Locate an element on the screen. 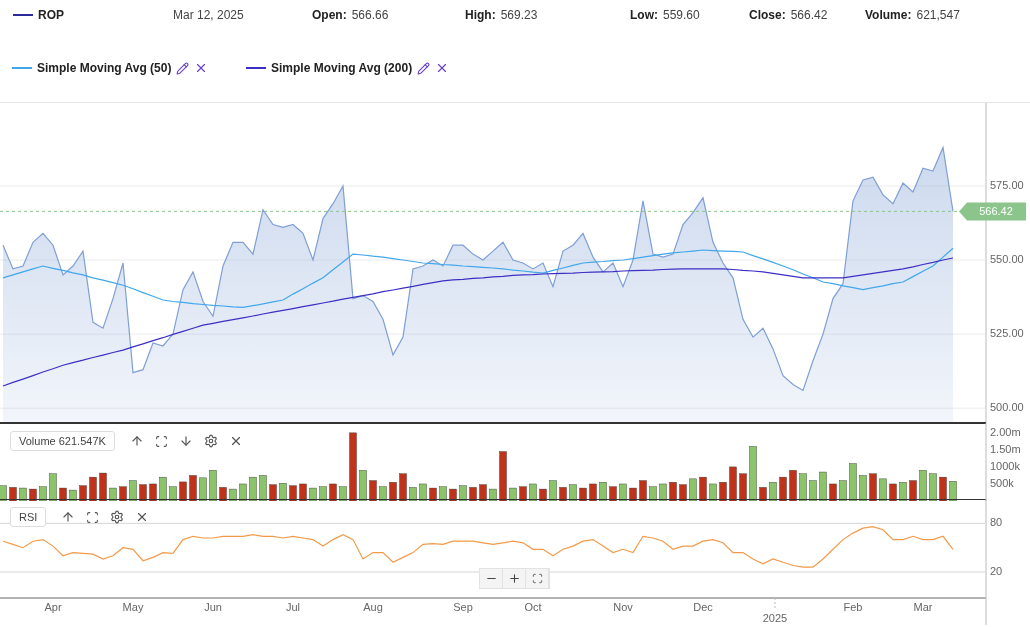  y-axis-label: 80 is located at coordinates (996, 522).